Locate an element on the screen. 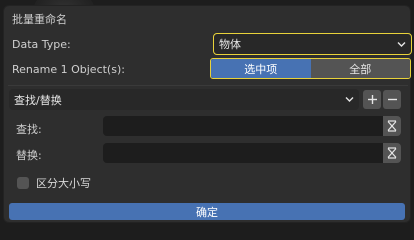 This screenshot has width=414, height=240. case-sensitive-checkbox is located at coordinates (23, 183).